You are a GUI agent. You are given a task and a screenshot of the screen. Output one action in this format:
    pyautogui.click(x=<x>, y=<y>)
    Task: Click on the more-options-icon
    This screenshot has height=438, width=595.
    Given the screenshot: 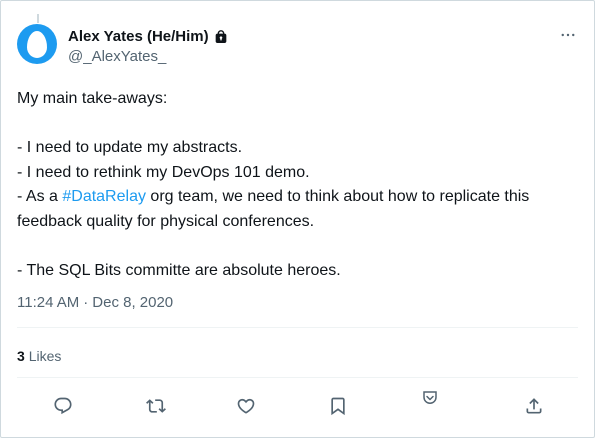 What is the action you would take?
    pyautogui.click(x=568, y=35)
    